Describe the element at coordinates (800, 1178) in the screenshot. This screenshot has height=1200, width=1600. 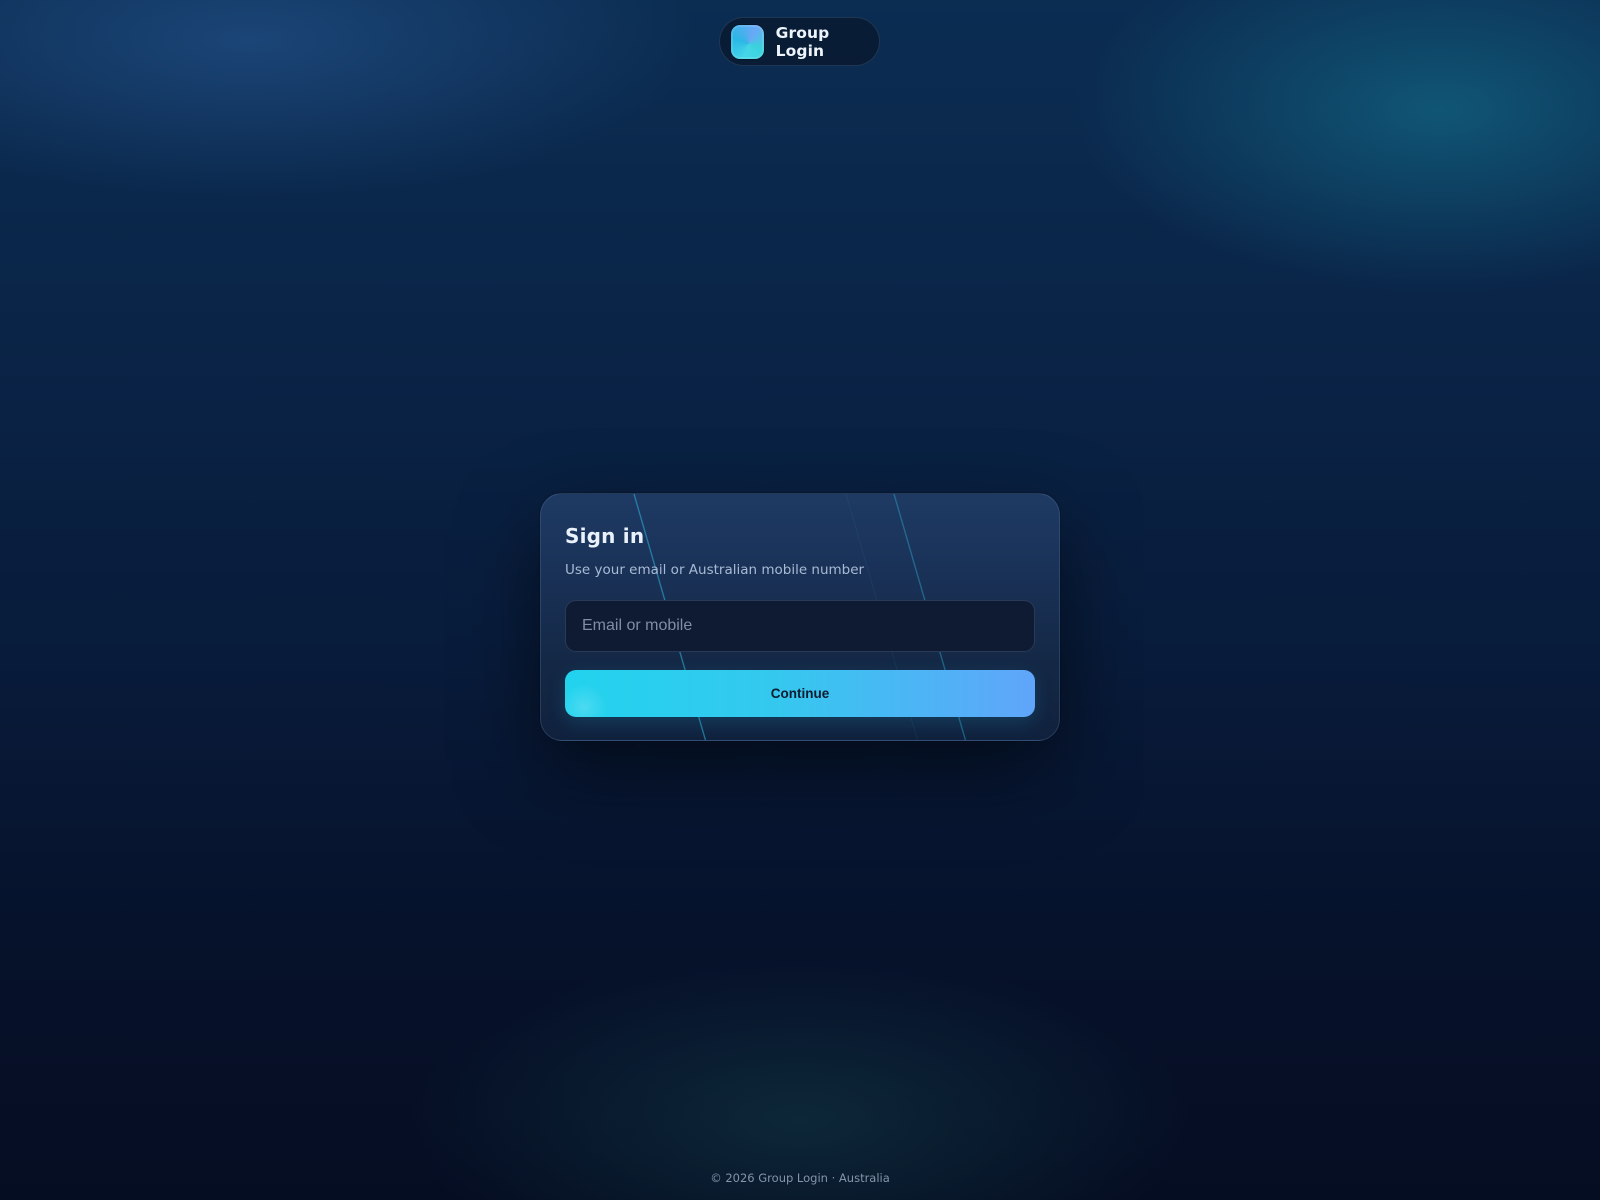
I see `footer-text: © 2026 Group Login · Australia` at that location.